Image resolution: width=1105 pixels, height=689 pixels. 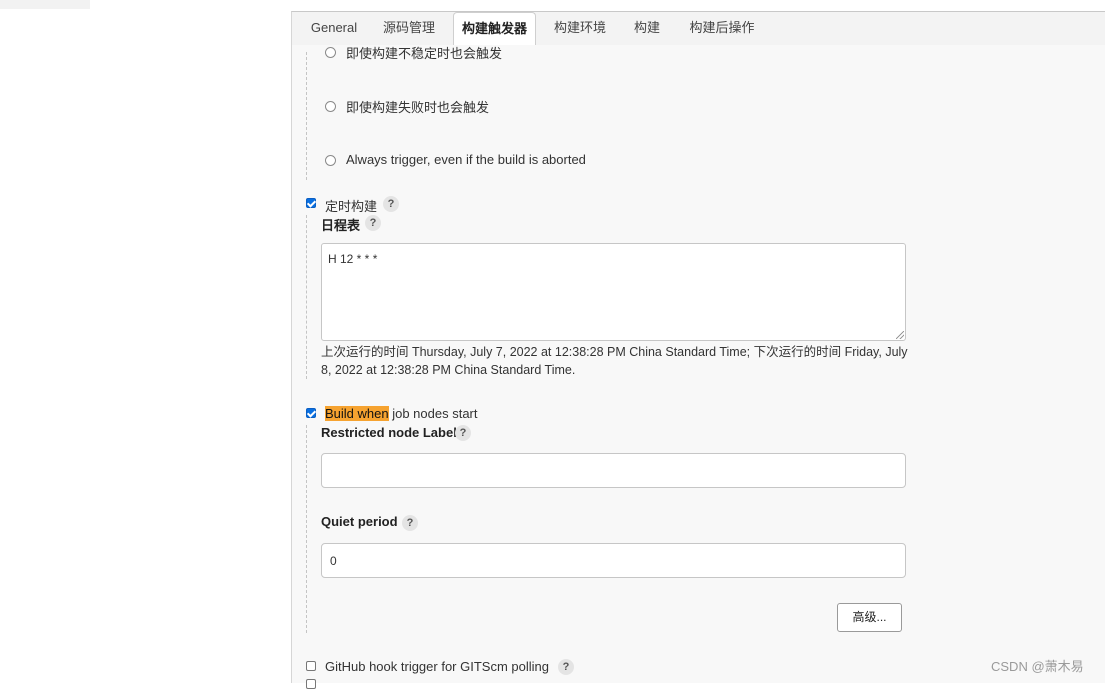 I want to click on schedule-textarea: H 12 * * *, so click(x=613, y=292).